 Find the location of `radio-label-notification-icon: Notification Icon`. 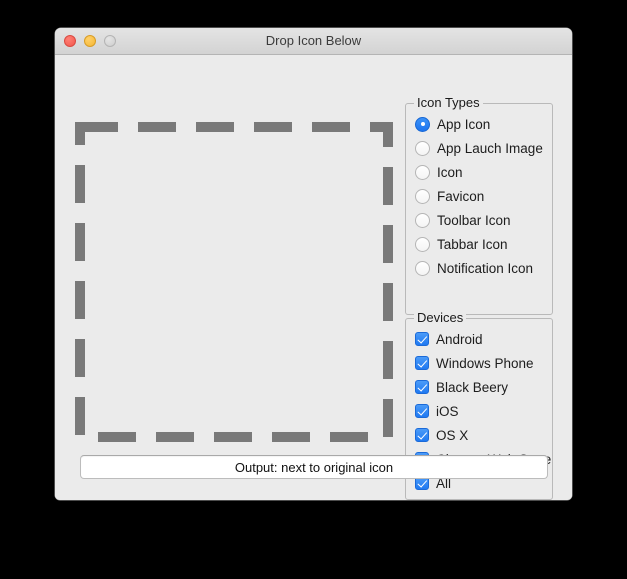

radio-label-notification-icon: Notification Icon is located at coordinates (485, 268).